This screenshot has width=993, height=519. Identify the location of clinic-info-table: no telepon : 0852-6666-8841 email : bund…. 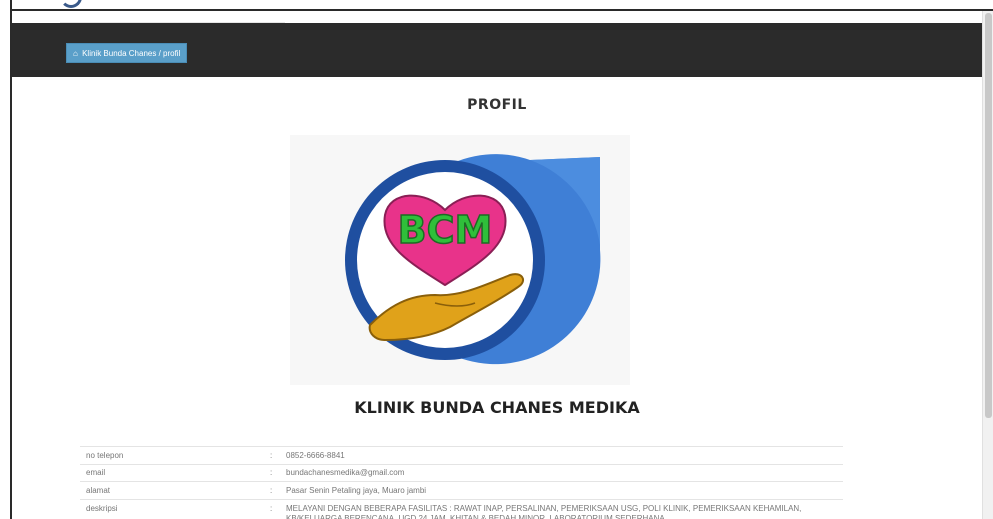
(461, 482).